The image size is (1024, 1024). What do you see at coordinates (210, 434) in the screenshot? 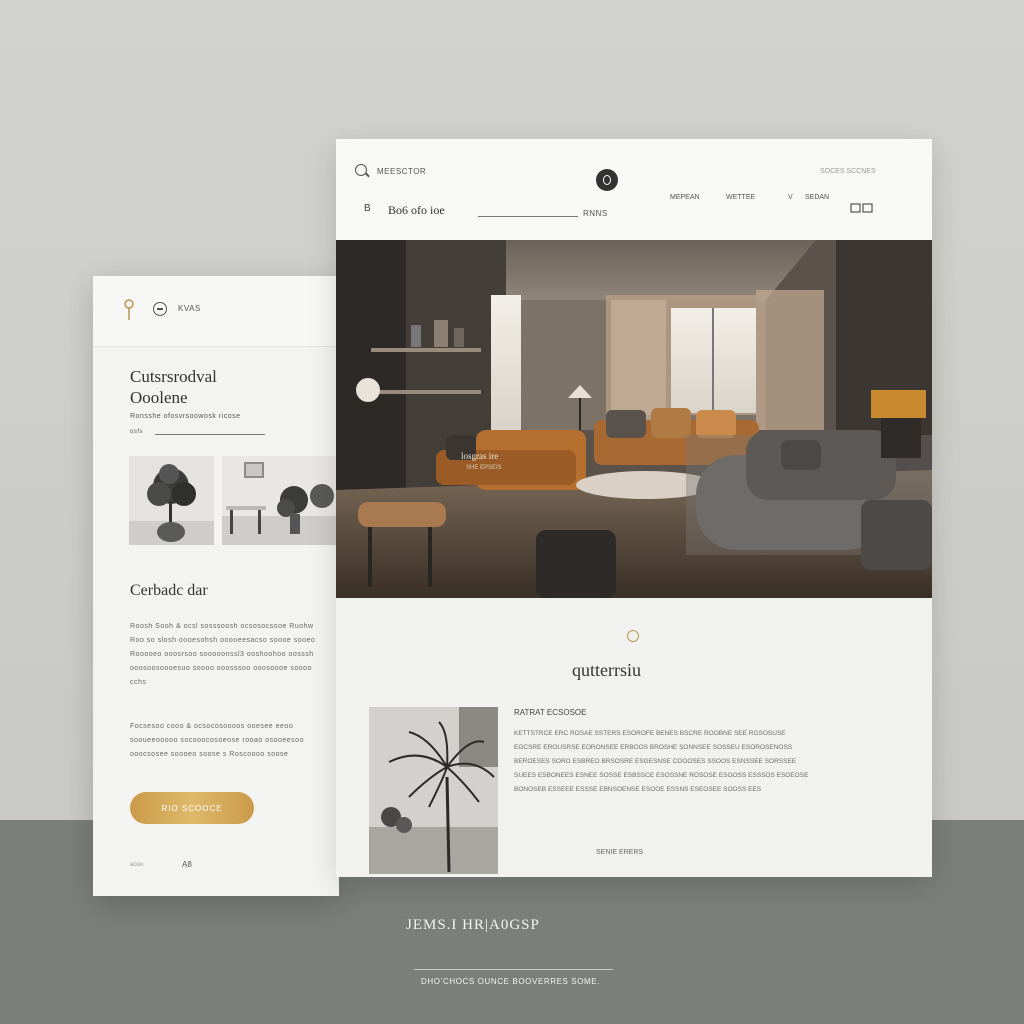
I see `divider-line` at bounding box center [210, 434].